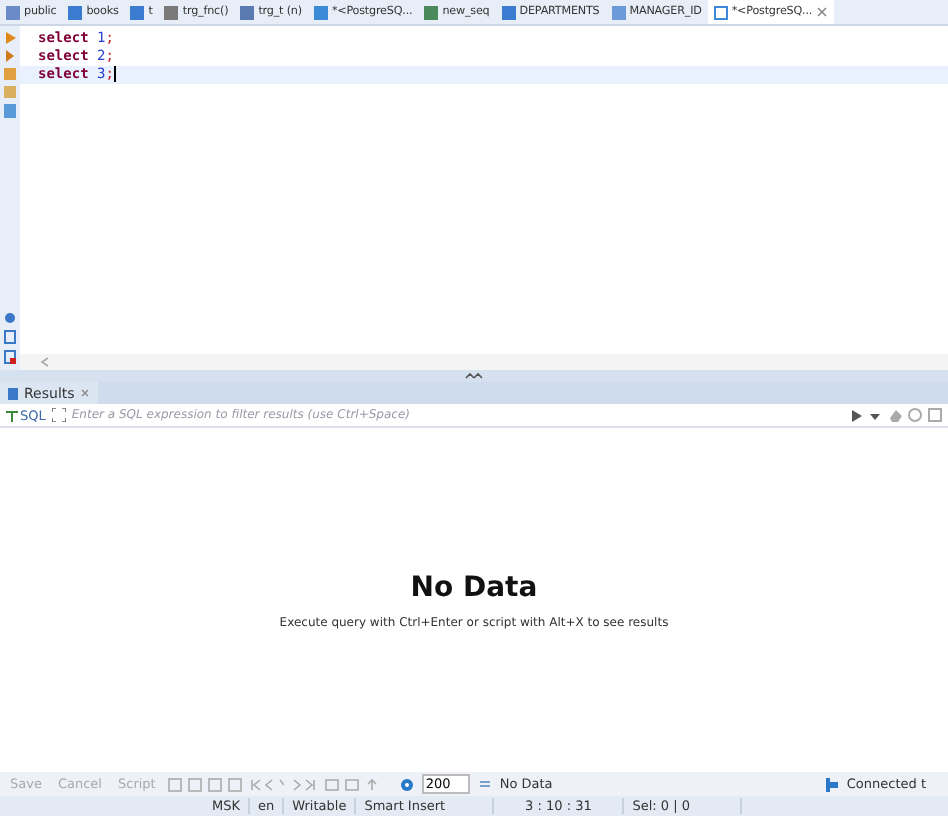 This screenshot has height=816, width=948. What do you see at coordinates (474, 376) in the screenshot?
I see `collapse-icon` at bounding box center [474, 376].